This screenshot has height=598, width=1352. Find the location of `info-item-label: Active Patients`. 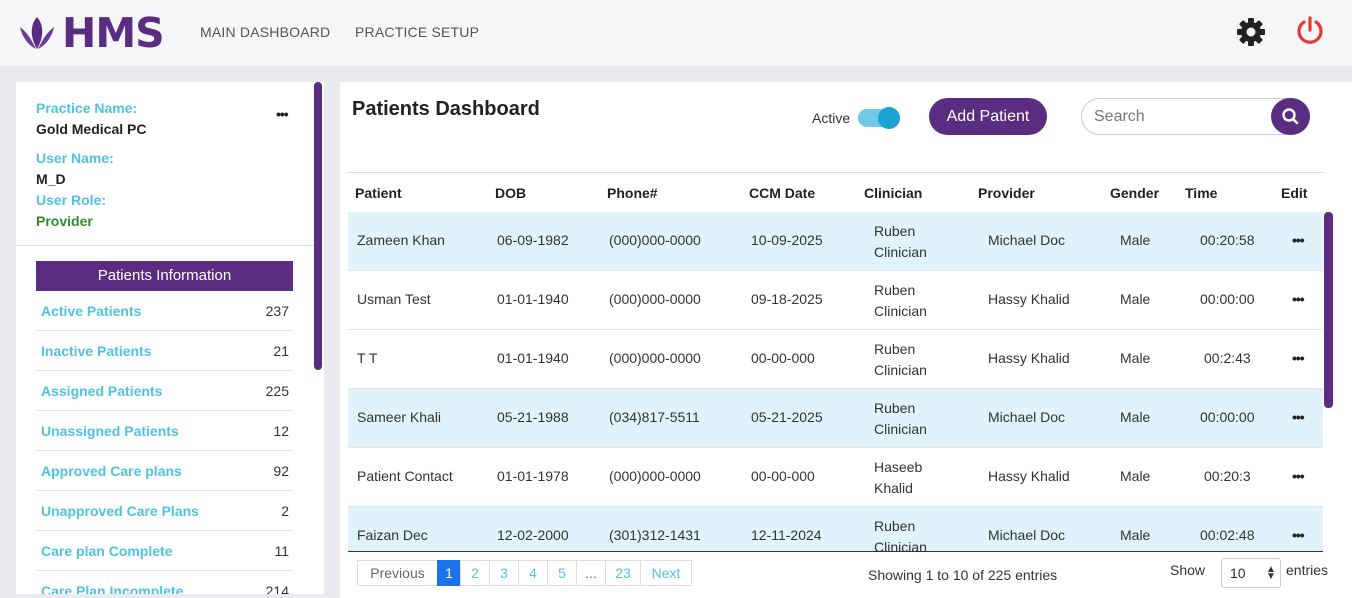

info-item-label: Active Patients is located at coordinates (91, 311).